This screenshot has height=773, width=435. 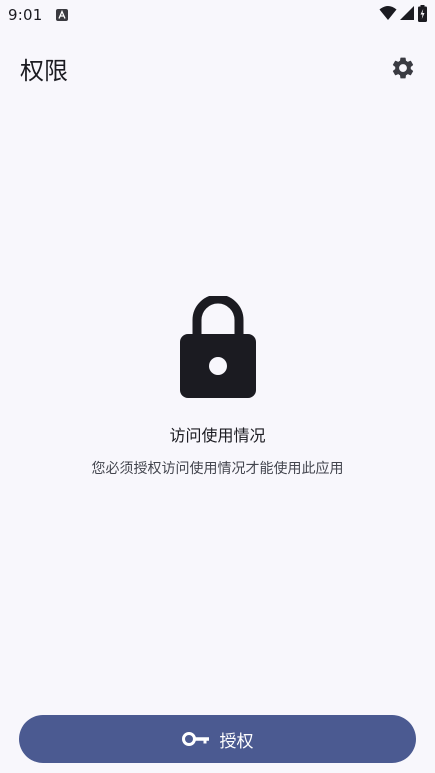 I want to click on status-right, so click(x=403, y=15).